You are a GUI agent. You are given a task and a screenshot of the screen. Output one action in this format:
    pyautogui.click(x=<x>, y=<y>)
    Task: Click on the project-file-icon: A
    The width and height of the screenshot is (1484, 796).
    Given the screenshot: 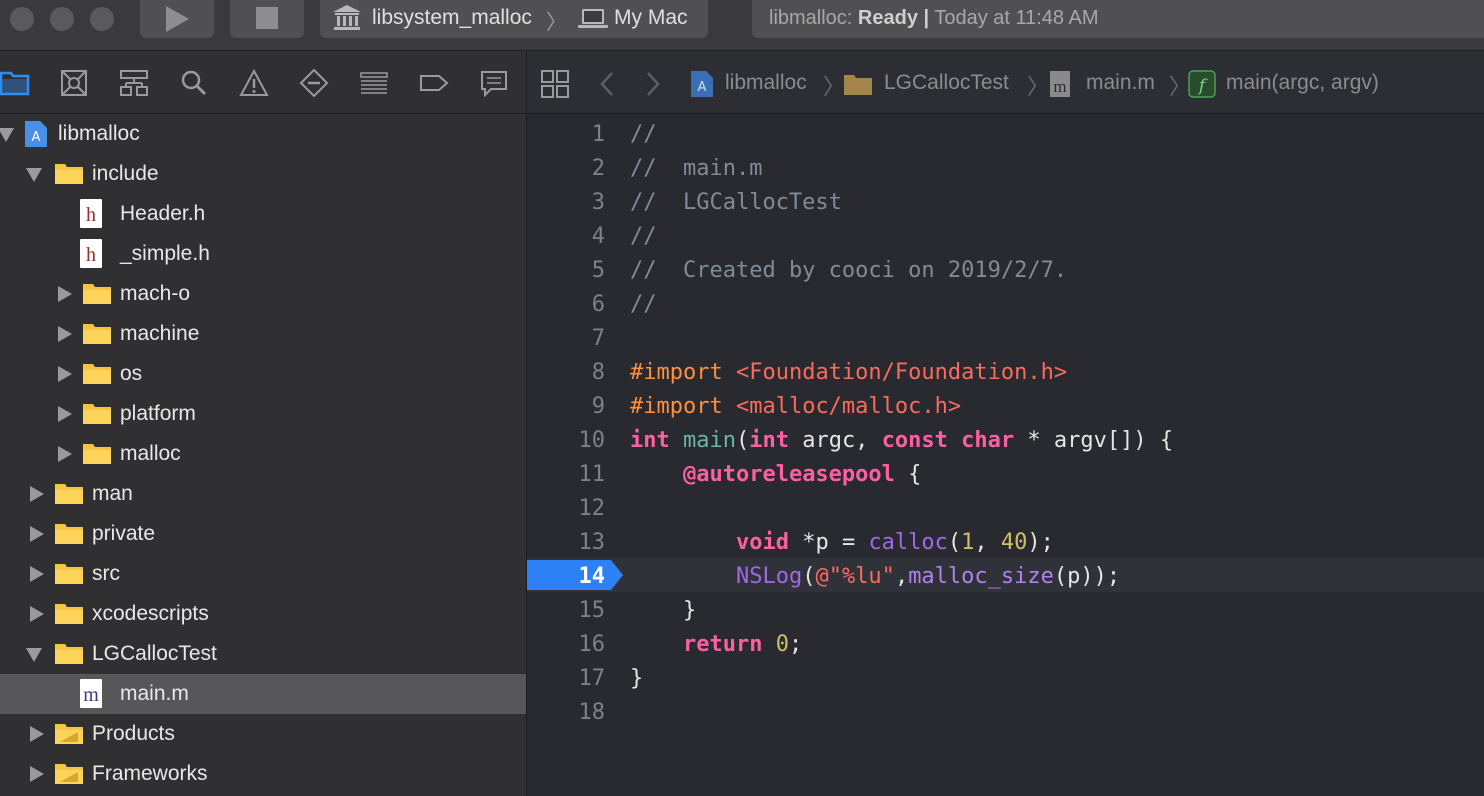 What is the action you would take?
    pyautogui.click(x=702, y=84)
    